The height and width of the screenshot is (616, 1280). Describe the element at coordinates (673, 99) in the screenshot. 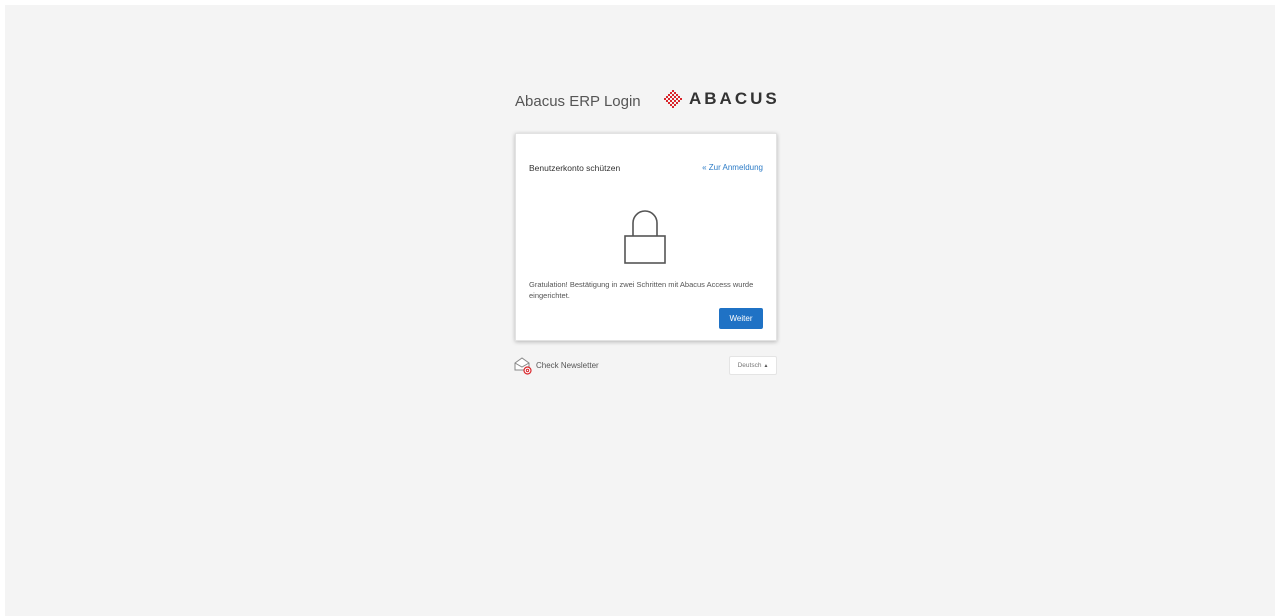

I see `abacus-diamond-logo-icon` at that location.